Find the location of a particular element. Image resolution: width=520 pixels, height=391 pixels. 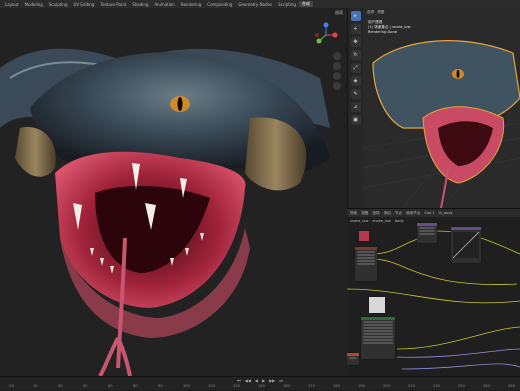

texture-preview-node is located at coordinates (377, 305).